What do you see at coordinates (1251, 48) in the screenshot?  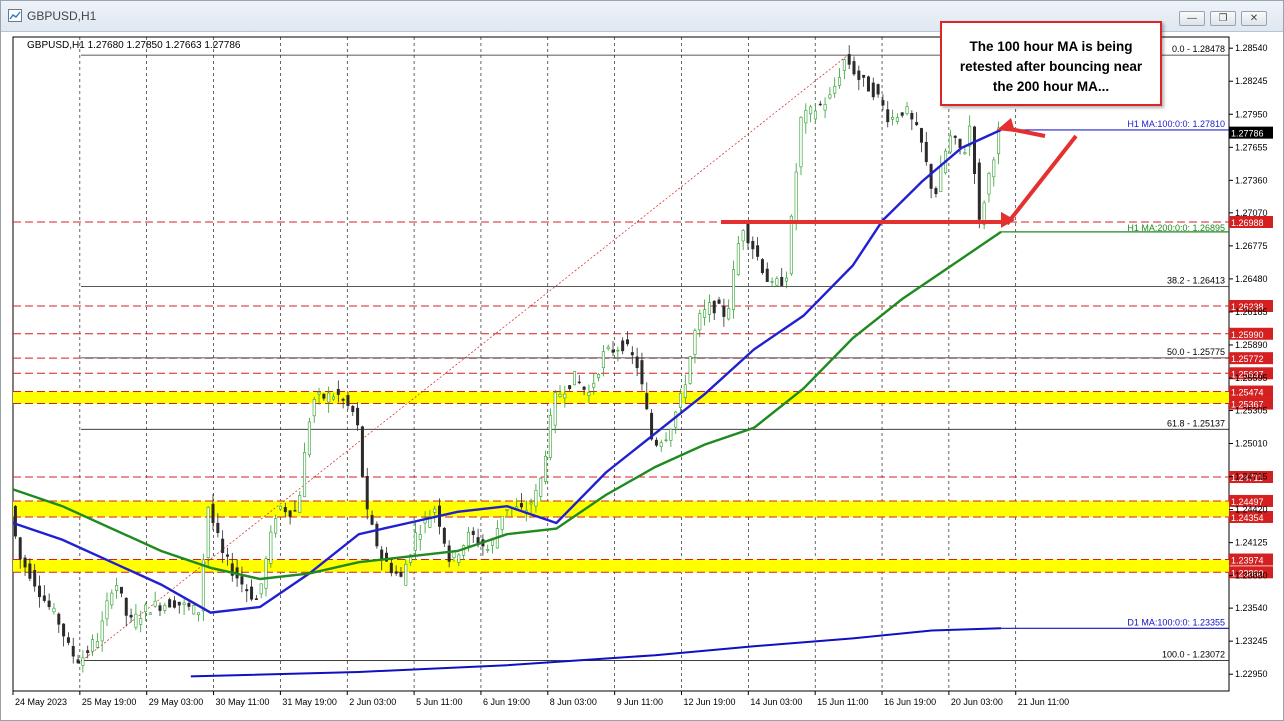 I see `y-tick-label: 1.28540` at bounding box center [1251, 48].